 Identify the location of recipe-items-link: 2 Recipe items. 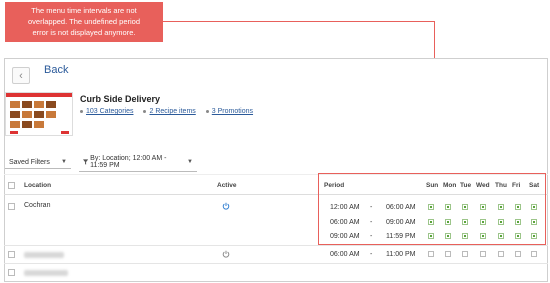
(169, 111).